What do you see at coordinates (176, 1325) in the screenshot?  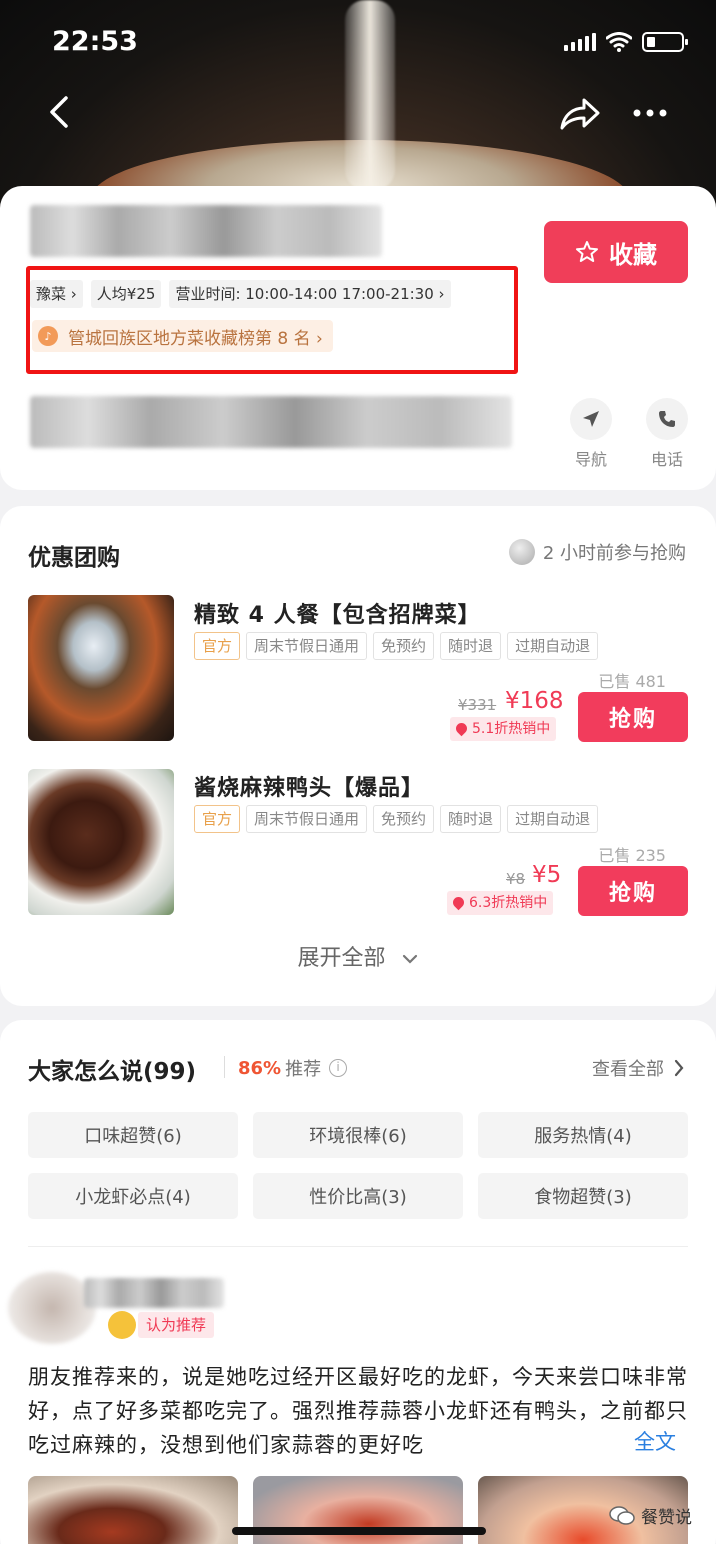 I see `recommend-badge: 认为推荐` at bounding box center [176, 1325].